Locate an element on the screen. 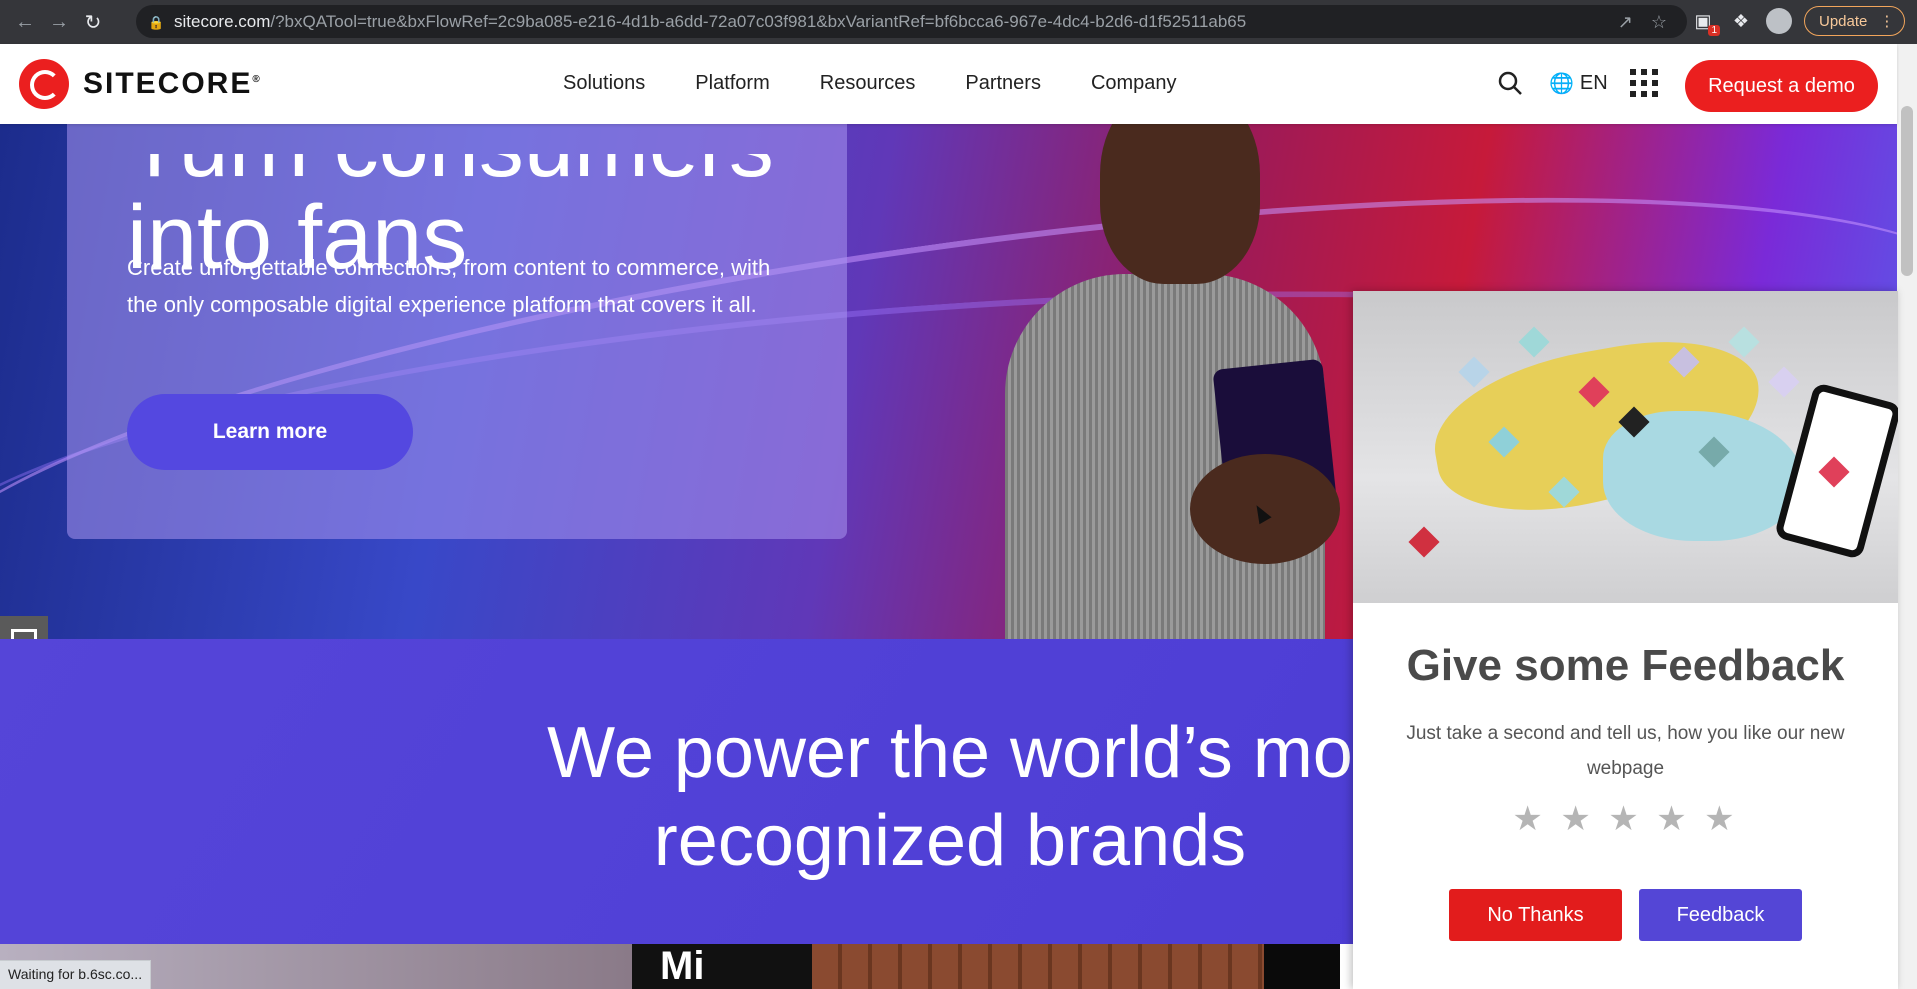  nav-partners: Partners is located at coordinates (1003, 83).